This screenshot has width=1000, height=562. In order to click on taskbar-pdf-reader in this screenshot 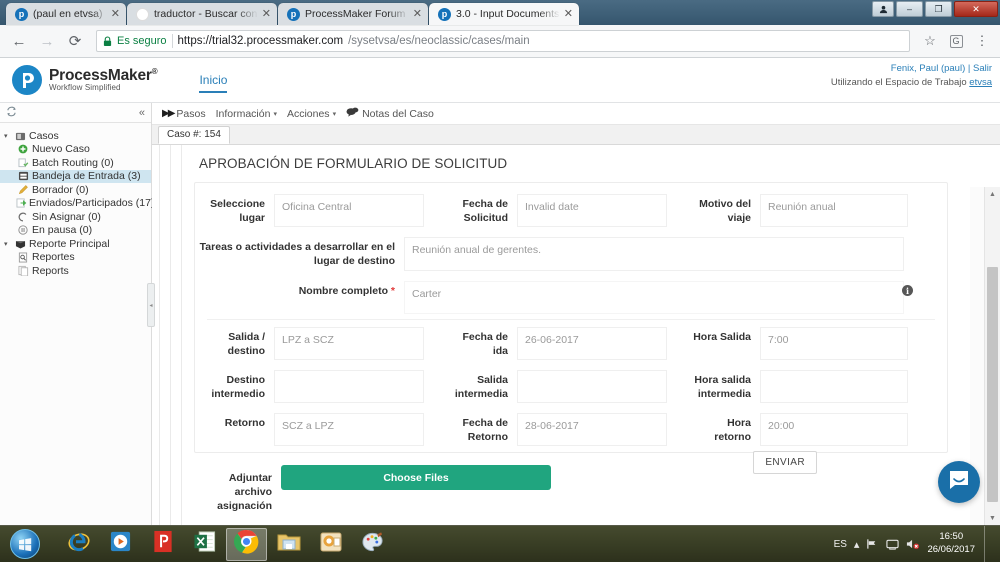, I will do `click(162, 544)`.